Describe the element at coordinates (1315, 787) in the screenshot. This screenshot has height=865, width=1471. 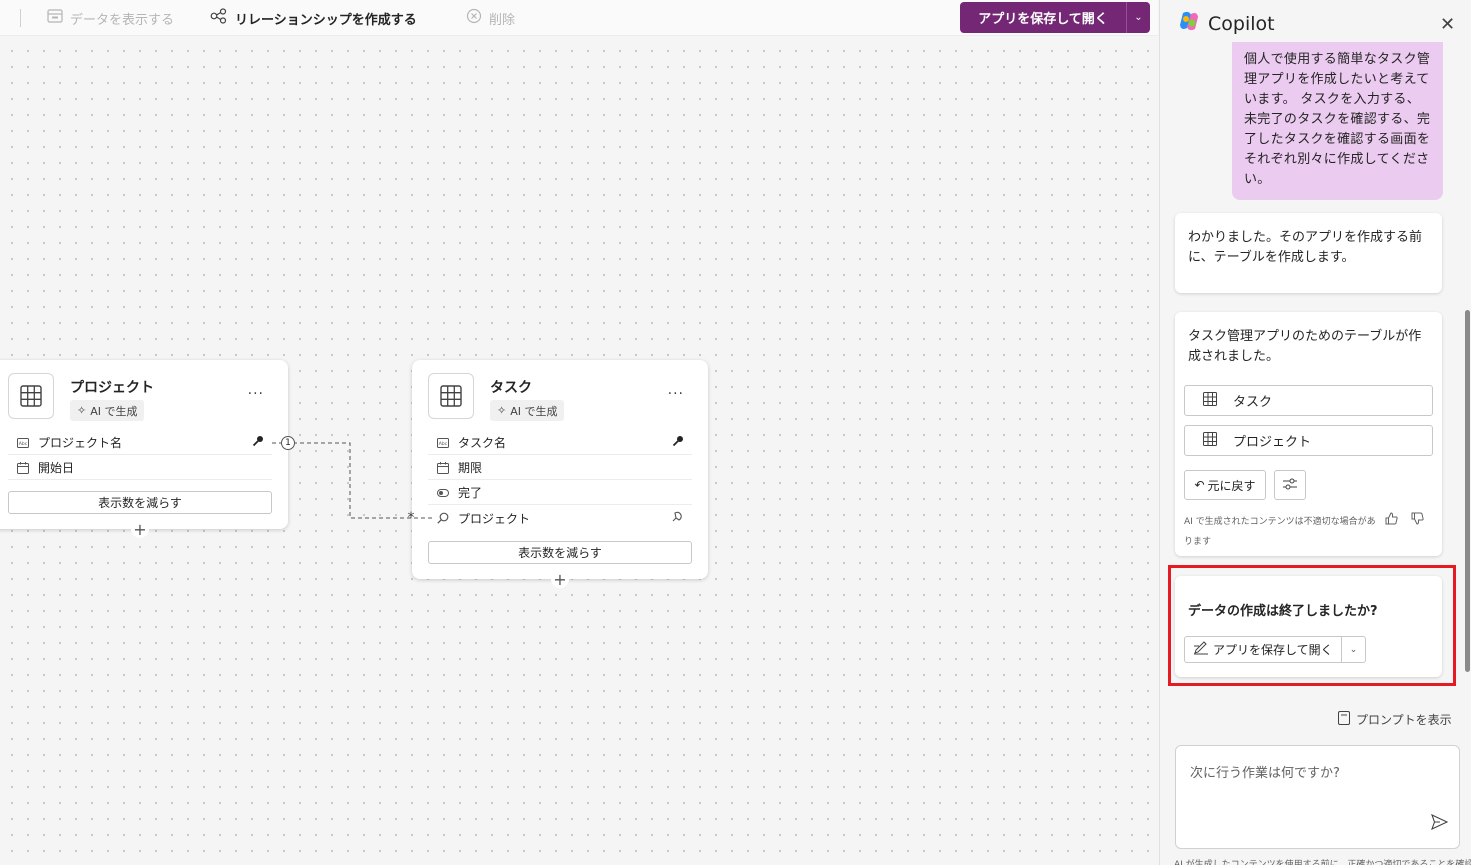
I see `chat-input` at that location.